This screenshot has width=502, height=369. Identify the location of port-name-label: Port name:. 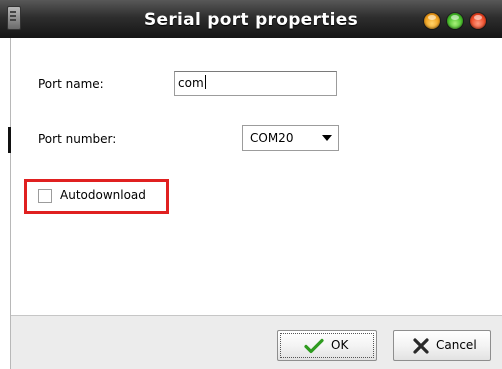
(71, 84).